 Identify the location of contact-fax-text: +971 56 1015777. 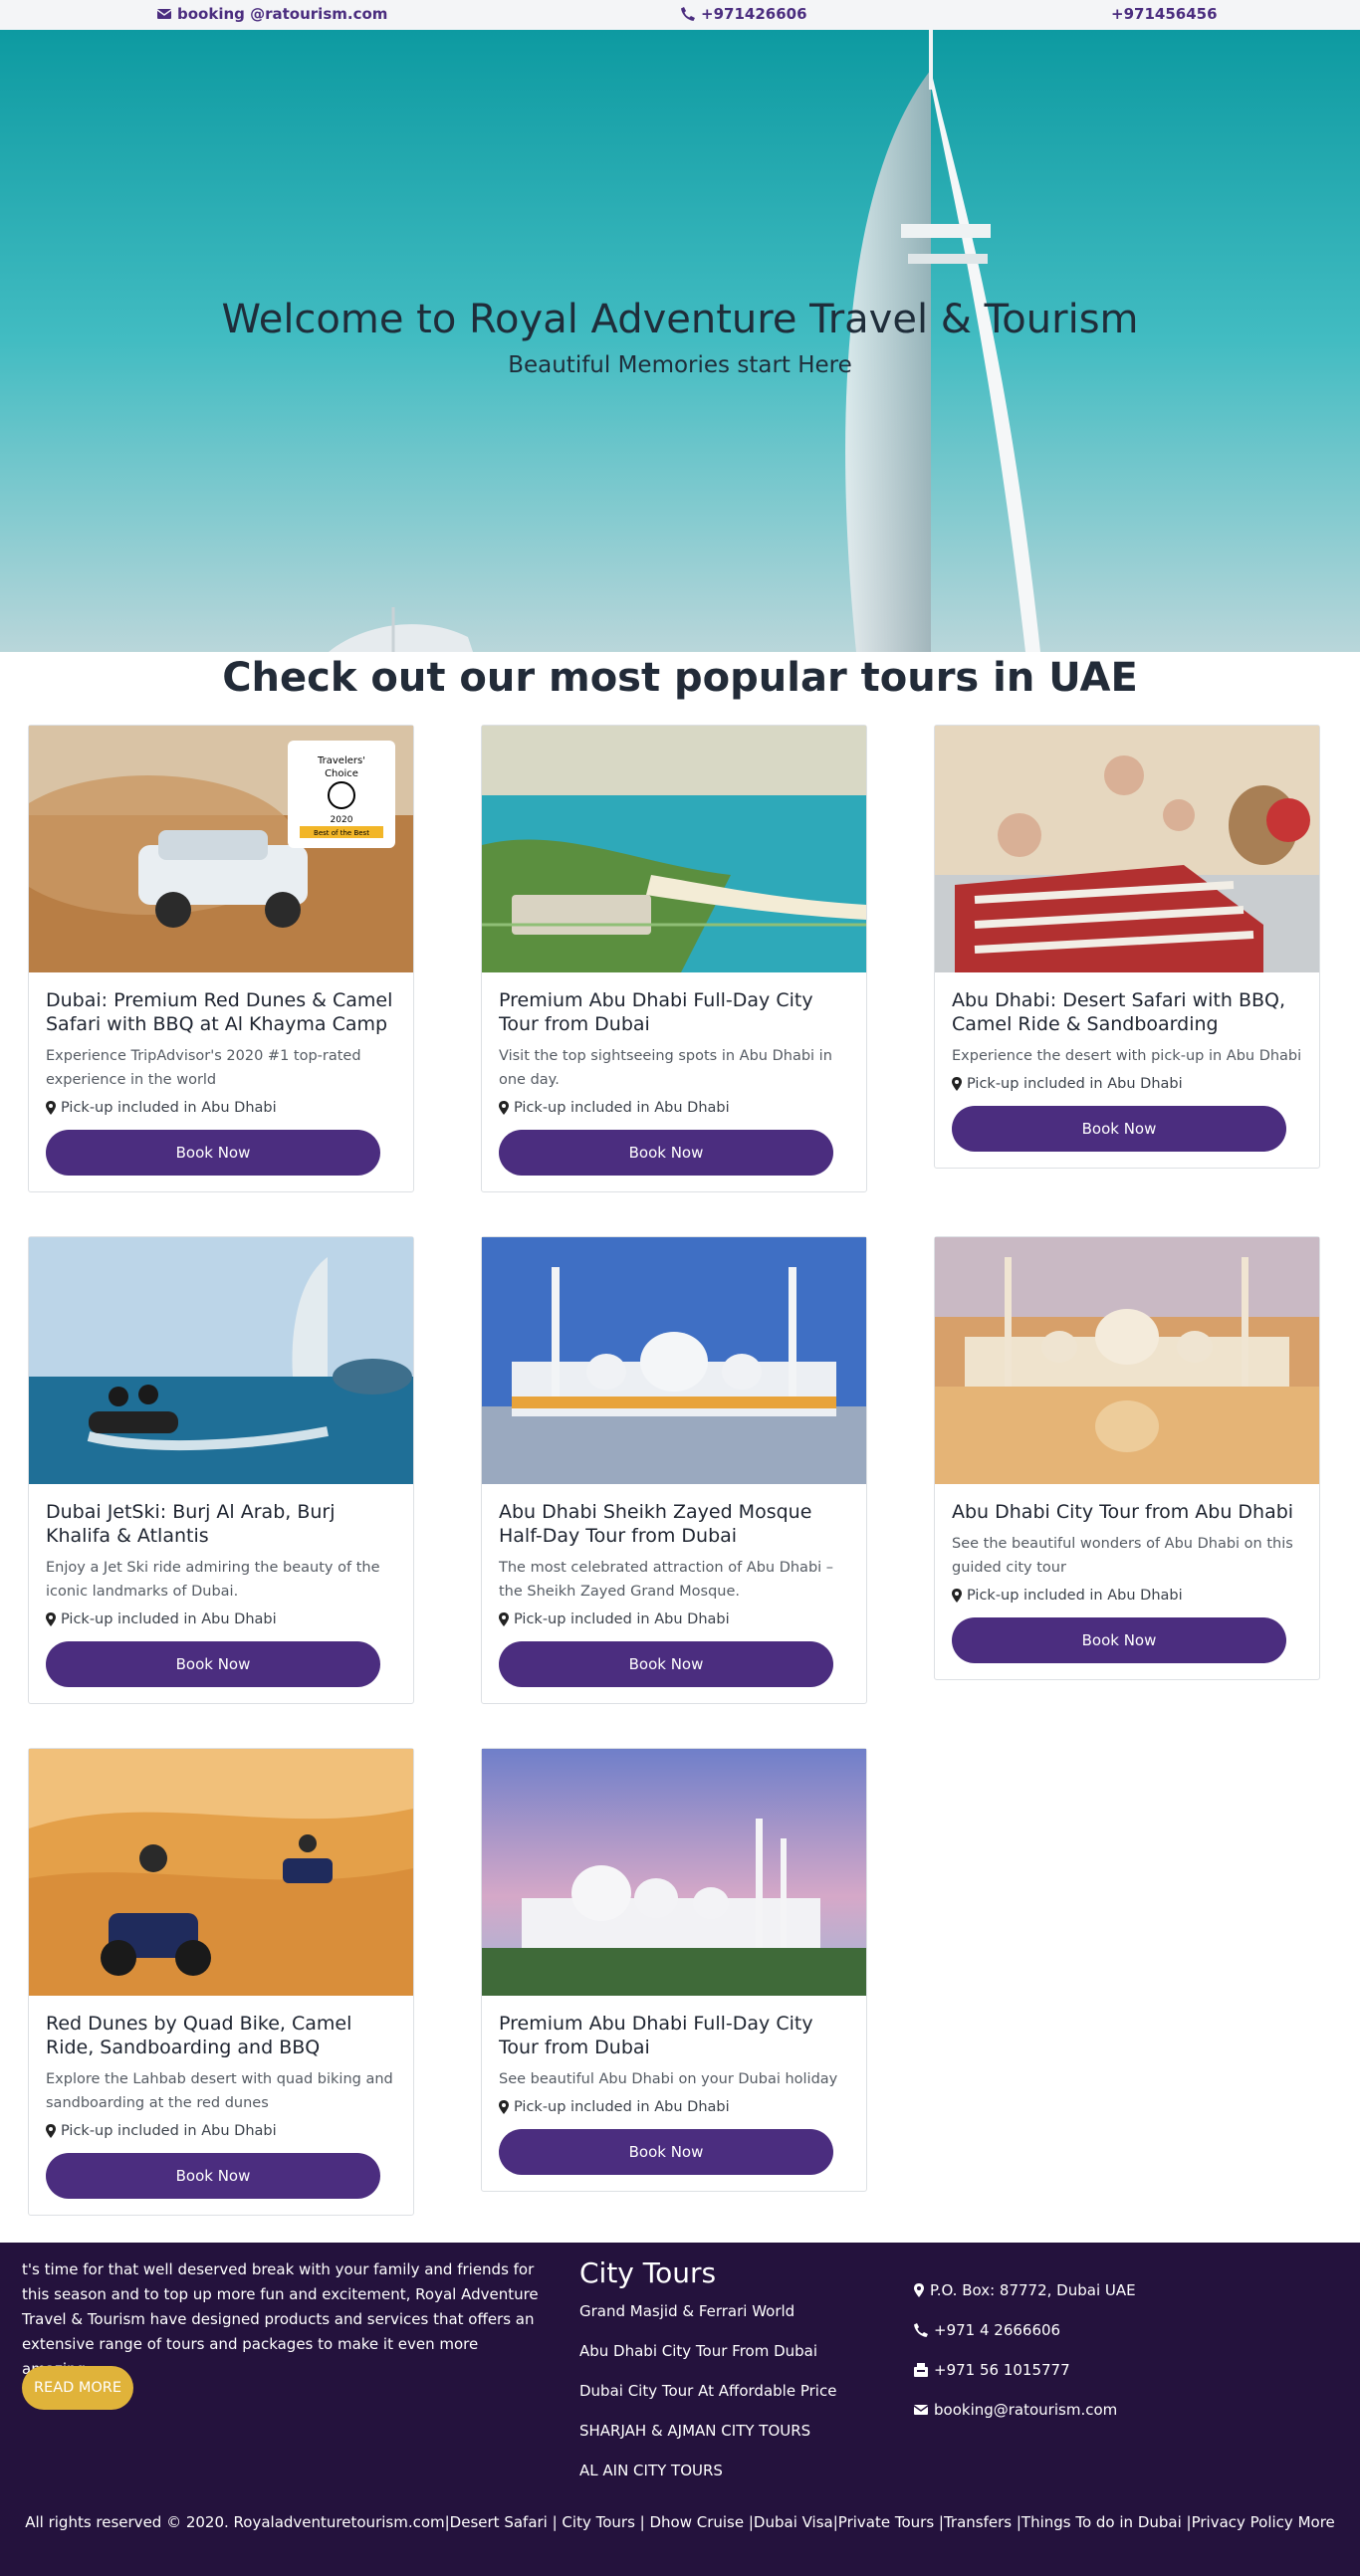
(1002, 2370).